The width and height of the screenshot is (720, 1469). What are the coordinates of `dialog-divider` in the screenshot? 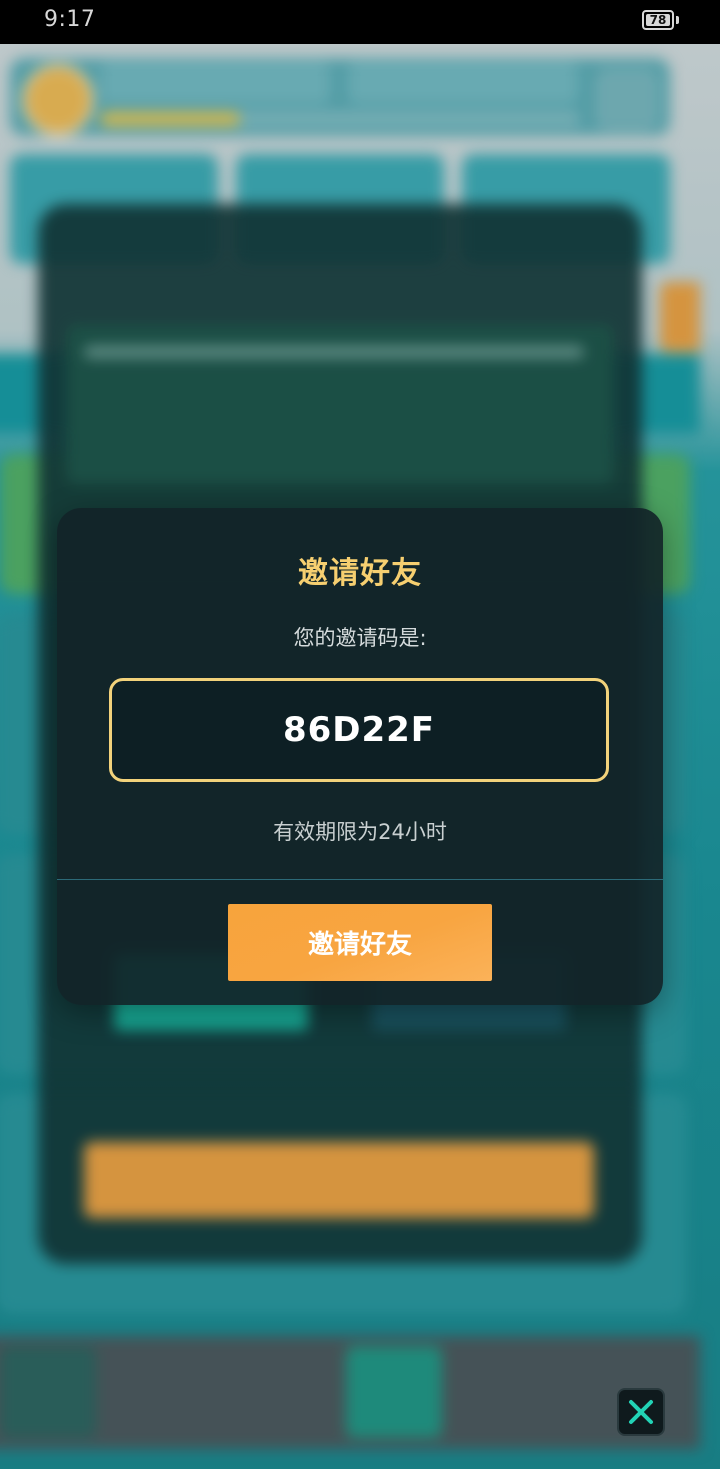 It's located at (360, 879).